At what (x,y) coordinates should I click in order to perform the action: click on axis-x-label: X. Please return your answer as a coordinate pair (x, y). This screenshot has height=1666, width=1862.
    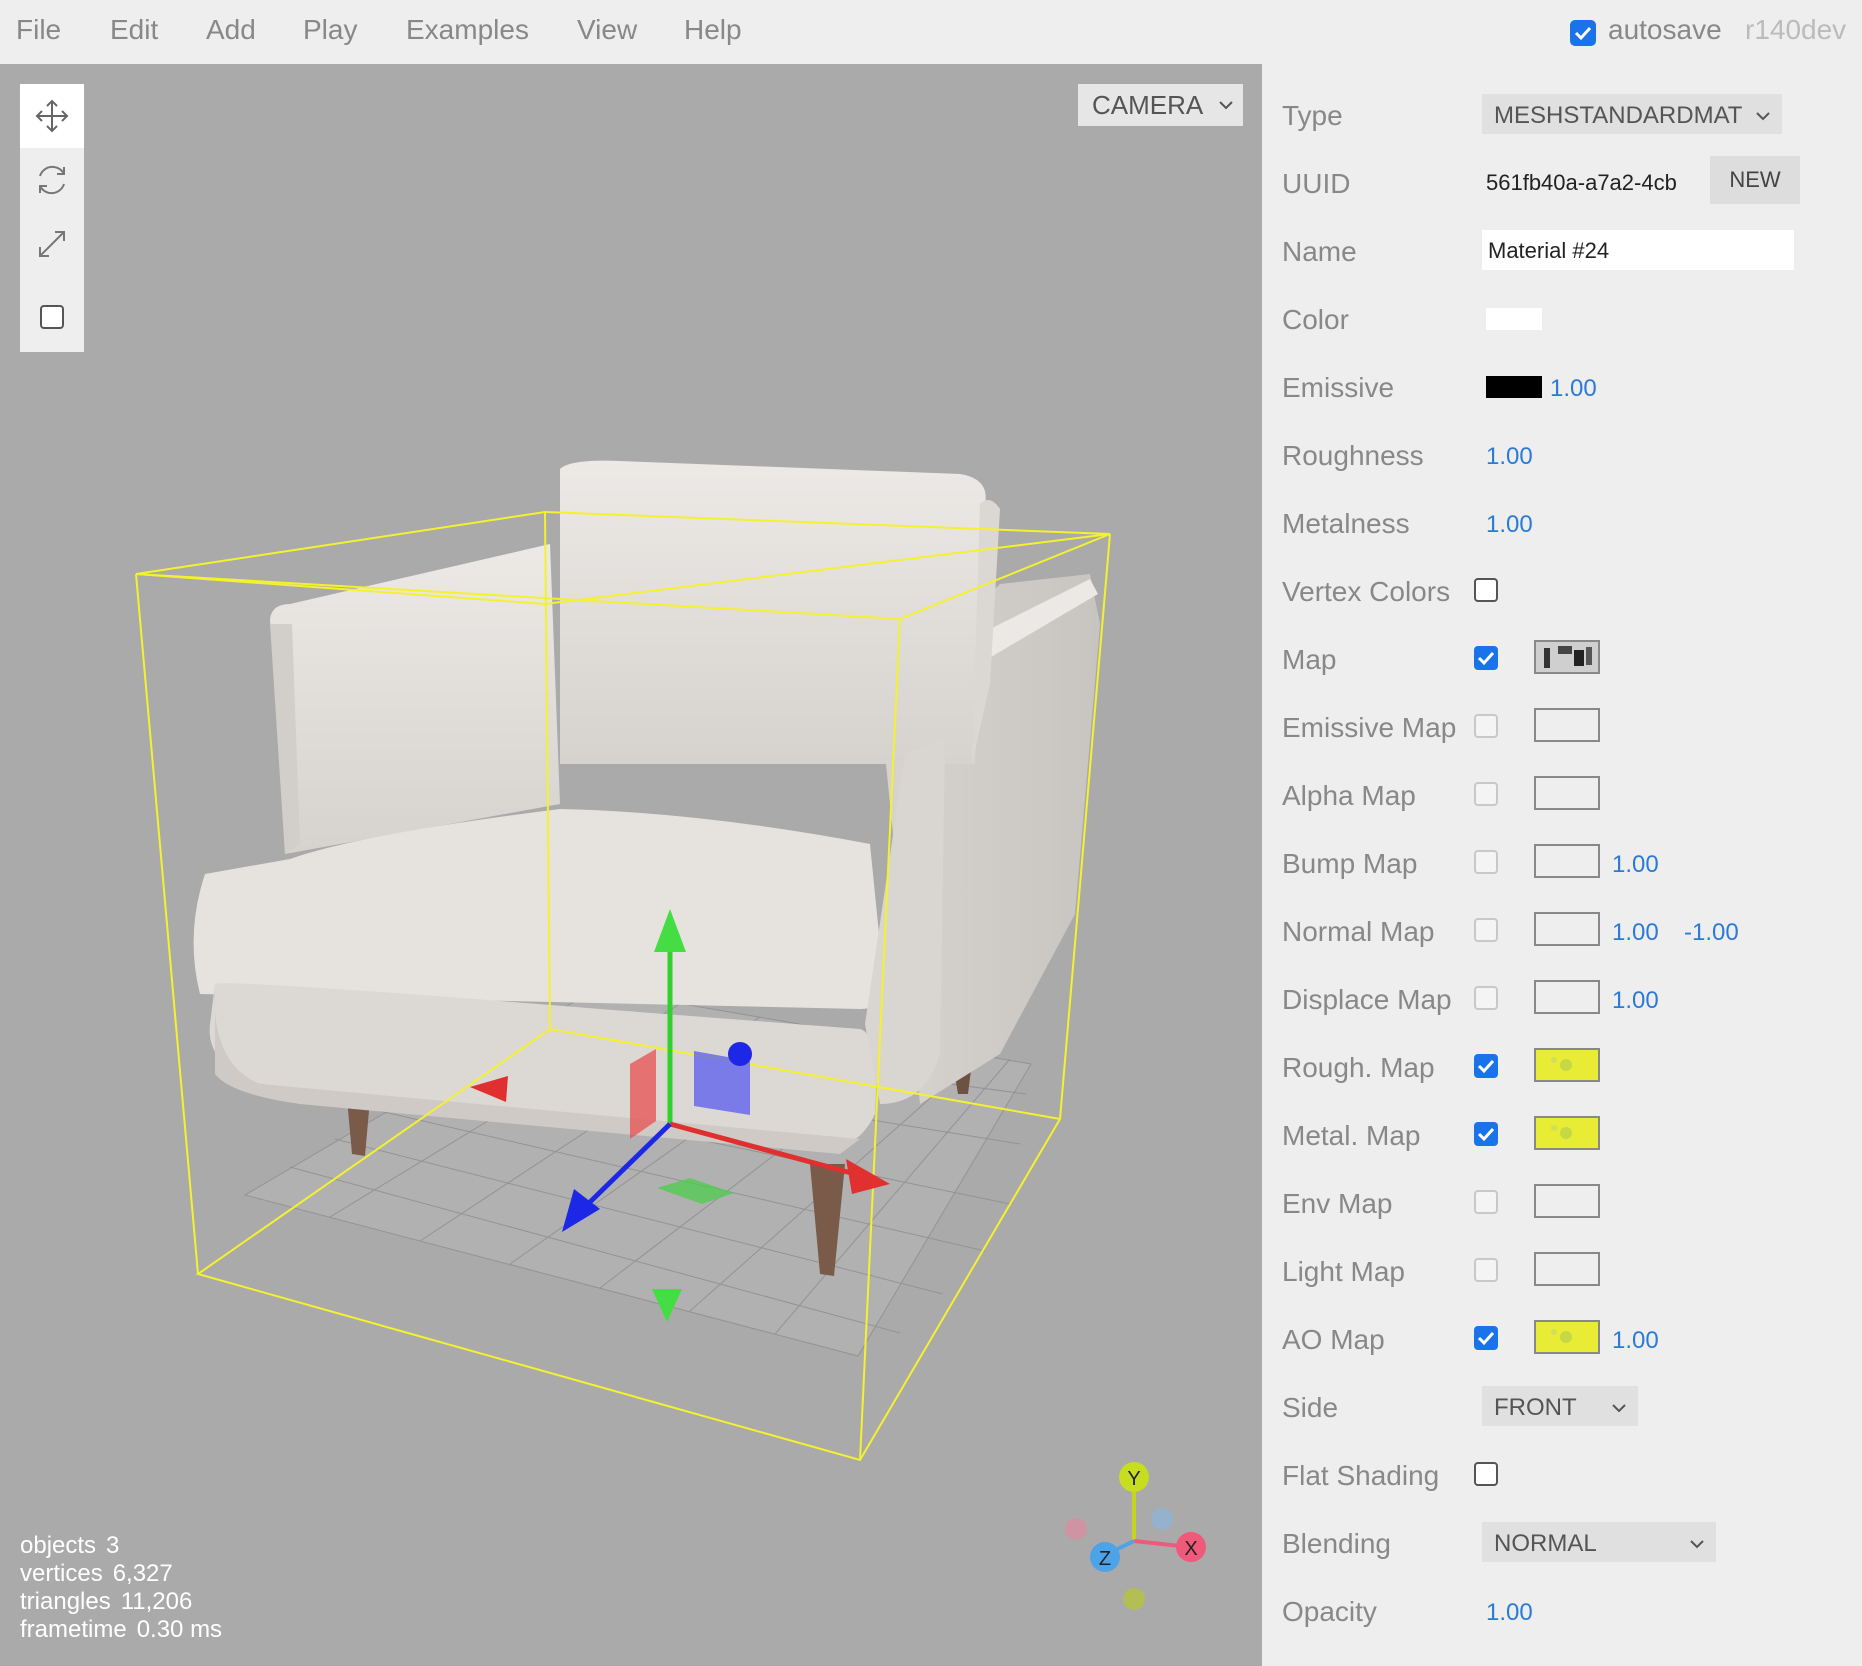
    Looking at the image, I should click on (1190, 1549).